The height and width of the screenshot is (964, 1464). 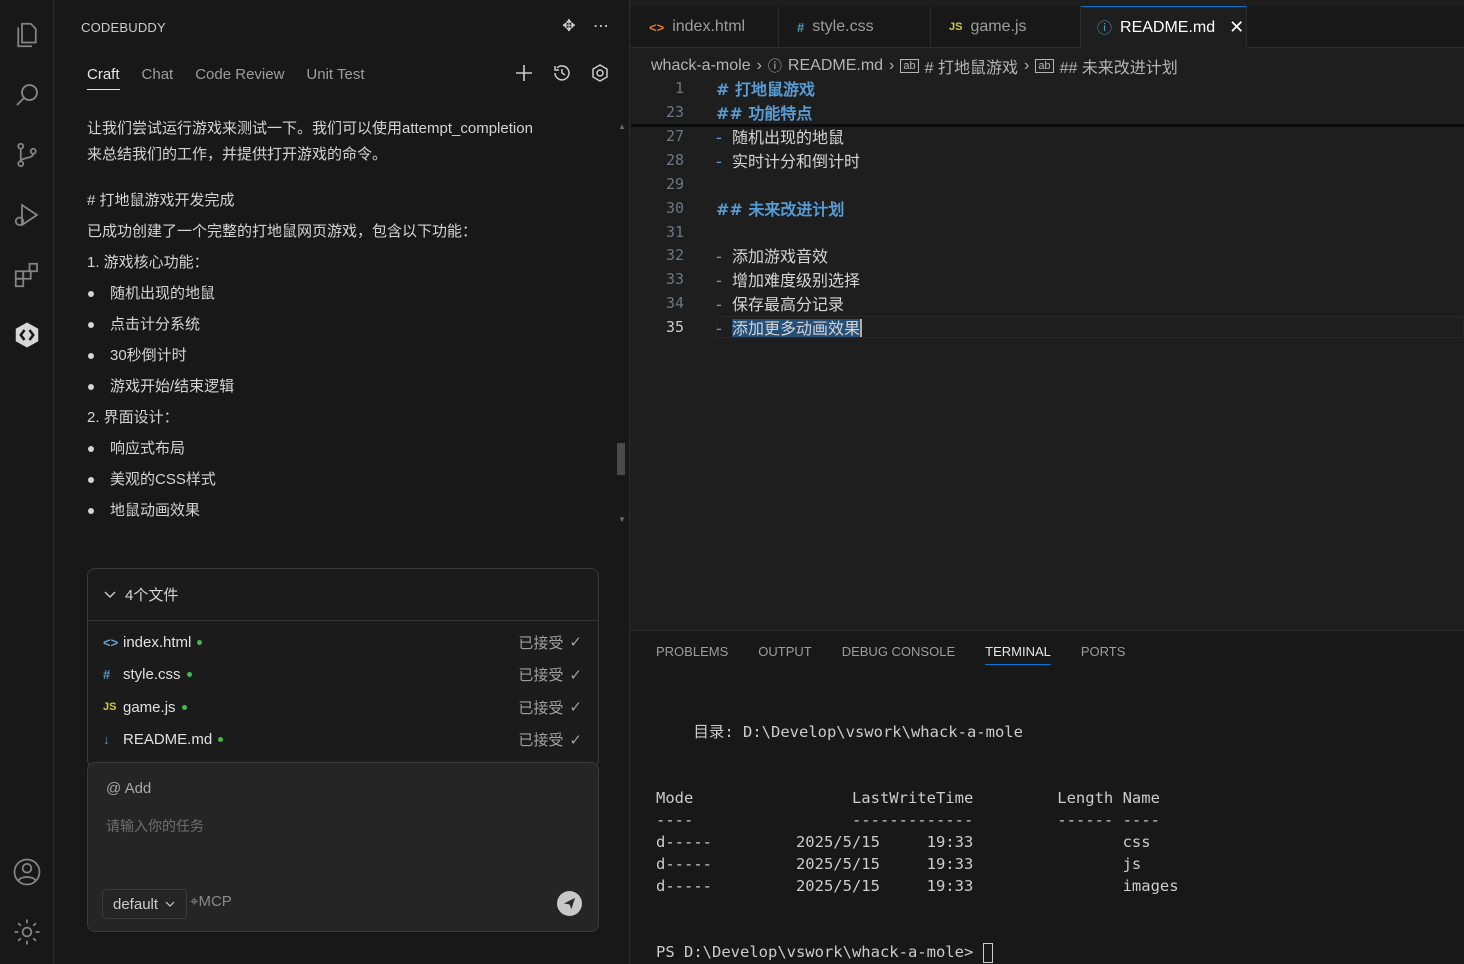 What do you see at coordinates (337, 511) in the screenshot?
I see `list-item: 地鼠动画效果` at bounding box center [337, 511].